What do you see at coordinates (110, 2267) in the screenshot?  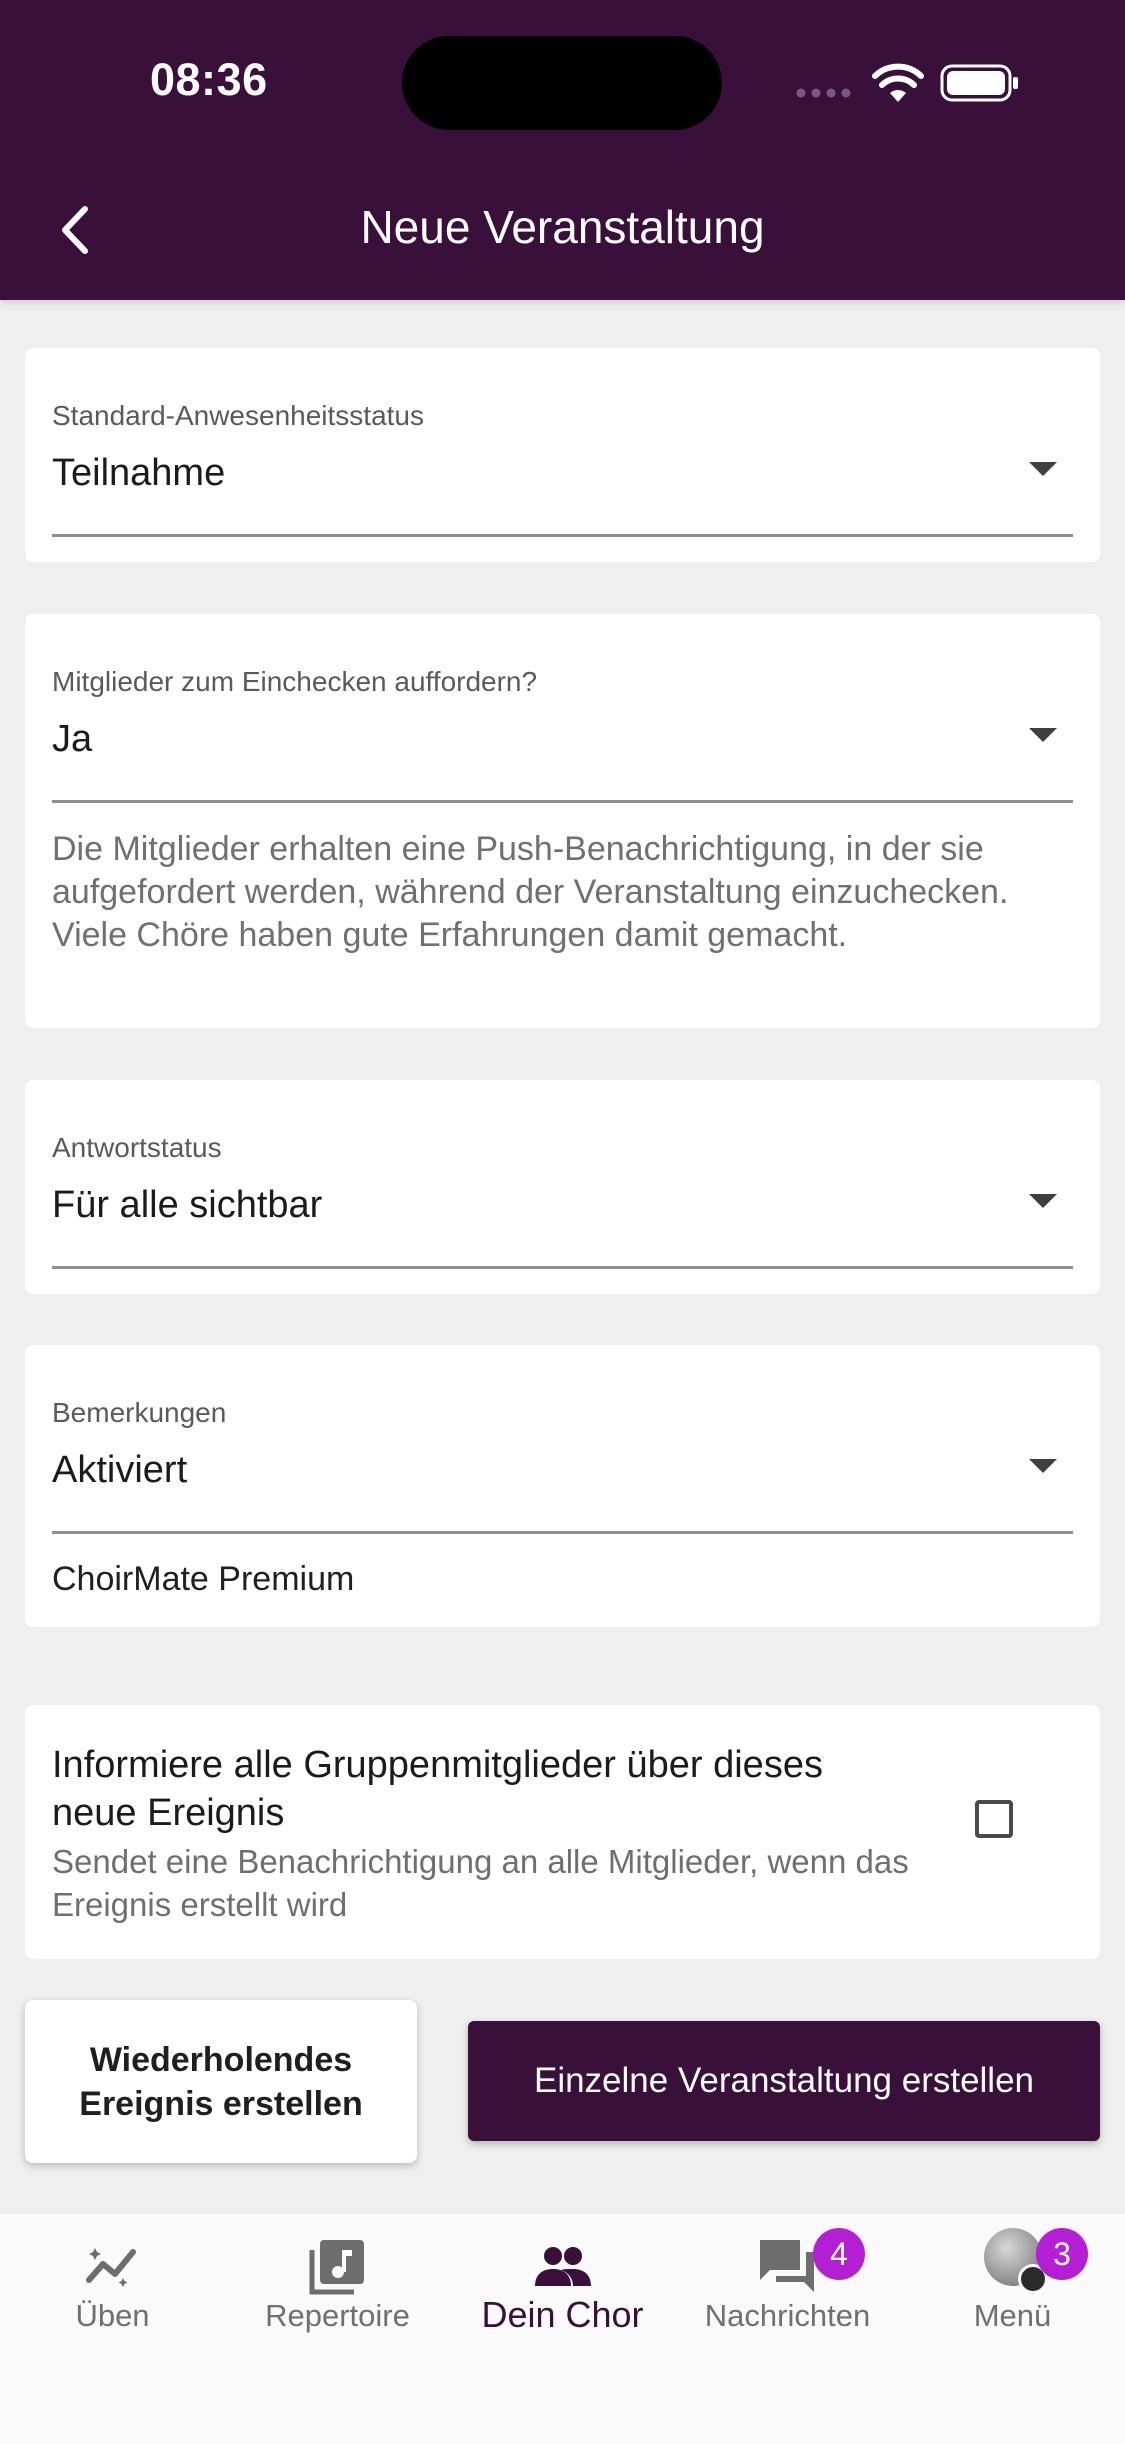 I see `practice-trend-icon` at bounding box center [110, 2267].